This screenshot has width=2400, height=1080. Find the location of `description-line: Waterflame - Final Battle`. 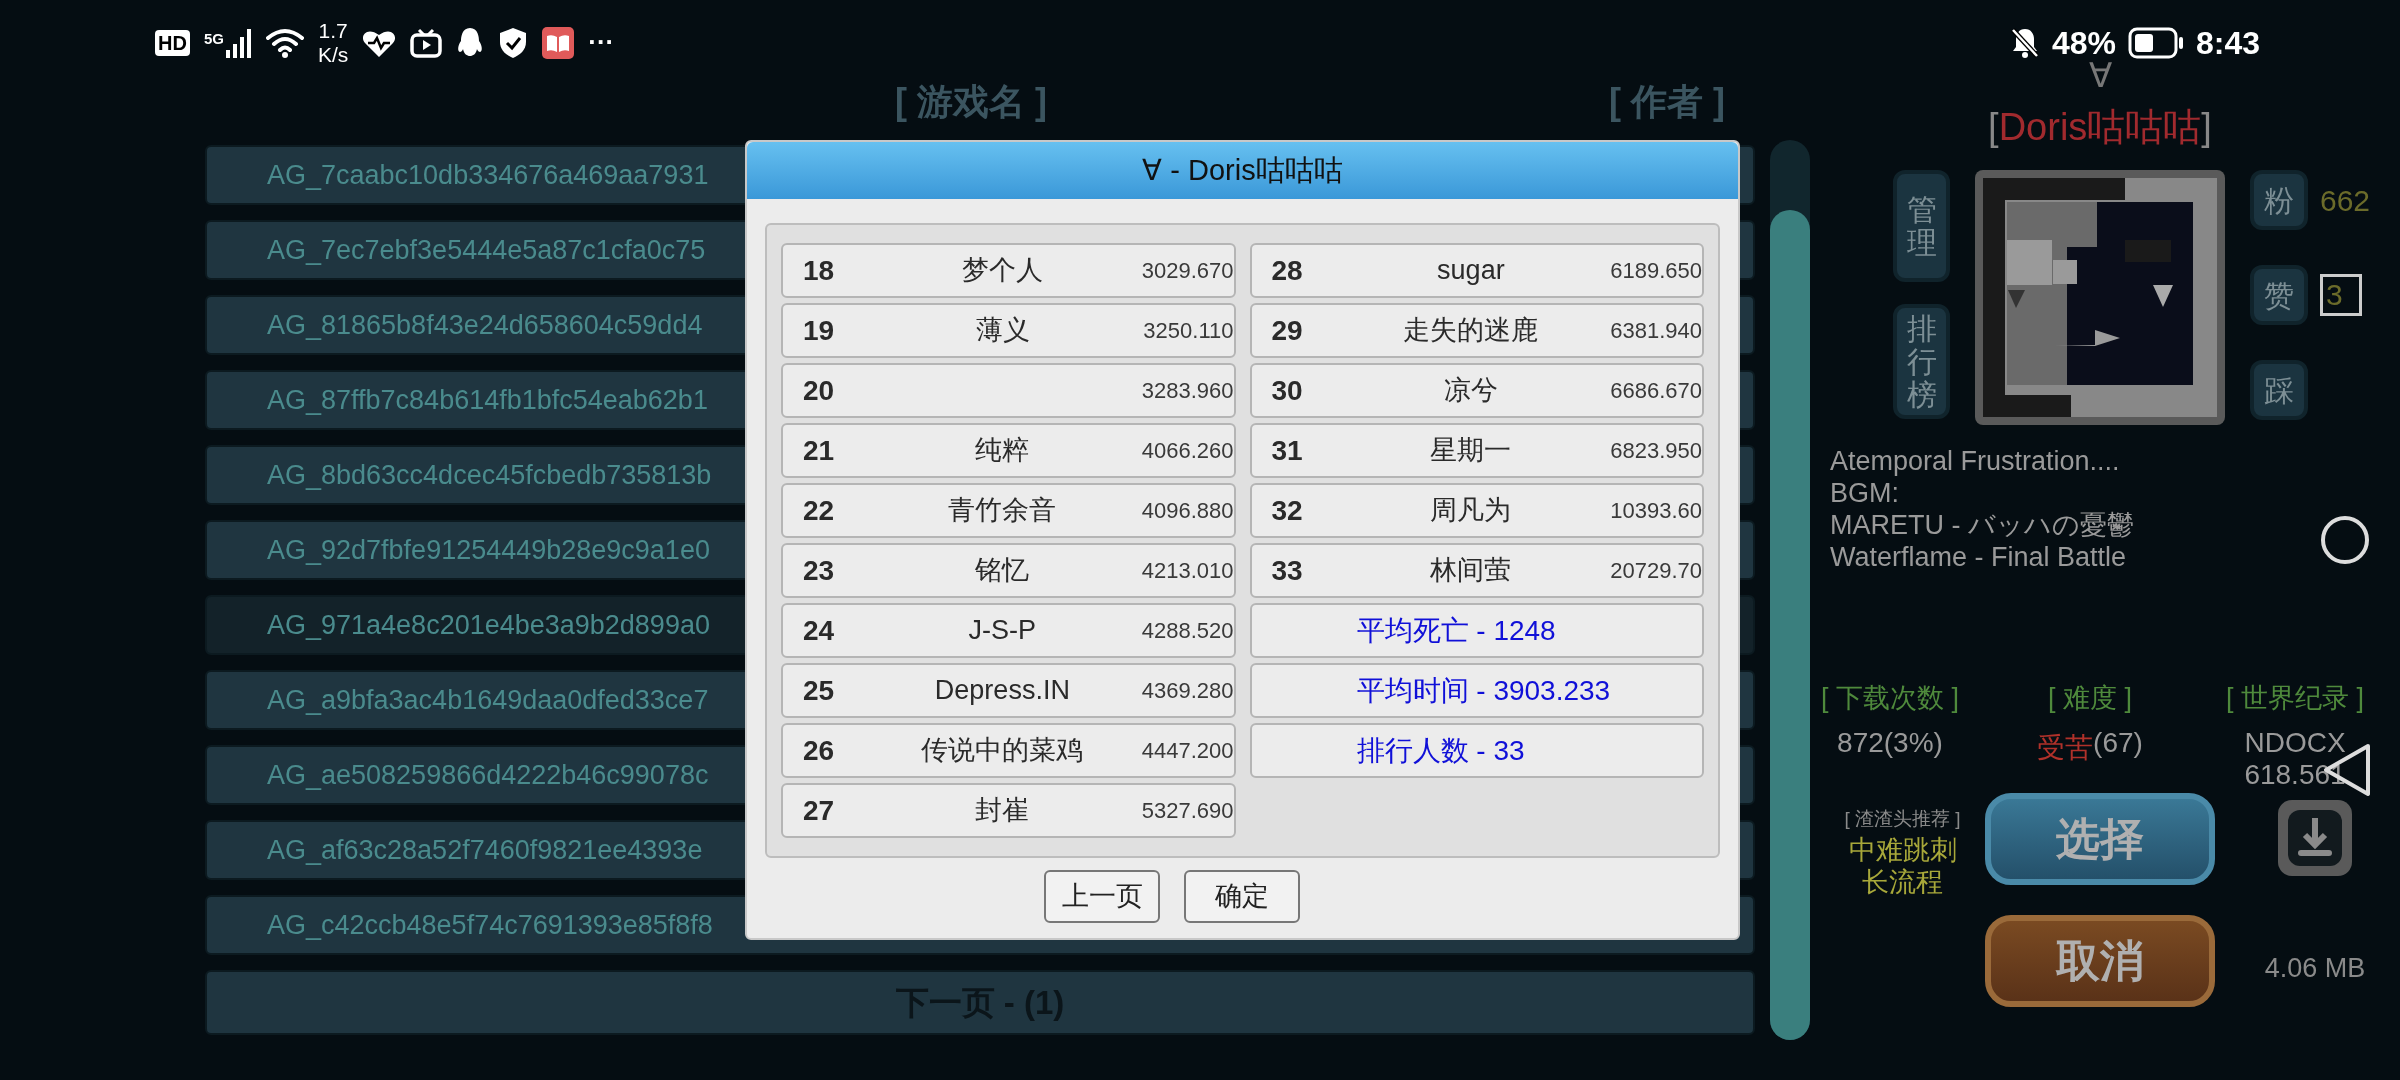

description-line: Waterflame - Final Battle is located at coordinates (1978, 557).